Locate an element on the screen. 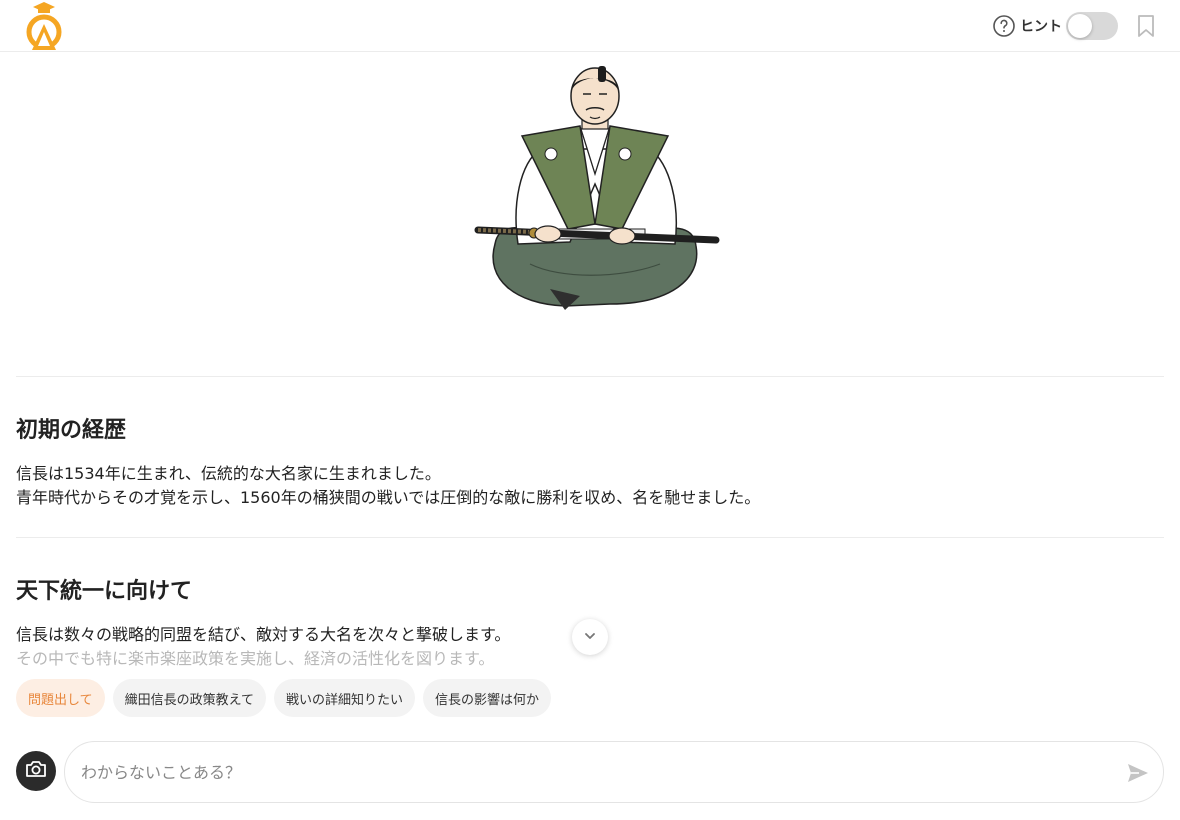  message-input is located at coordinates (591, 772).